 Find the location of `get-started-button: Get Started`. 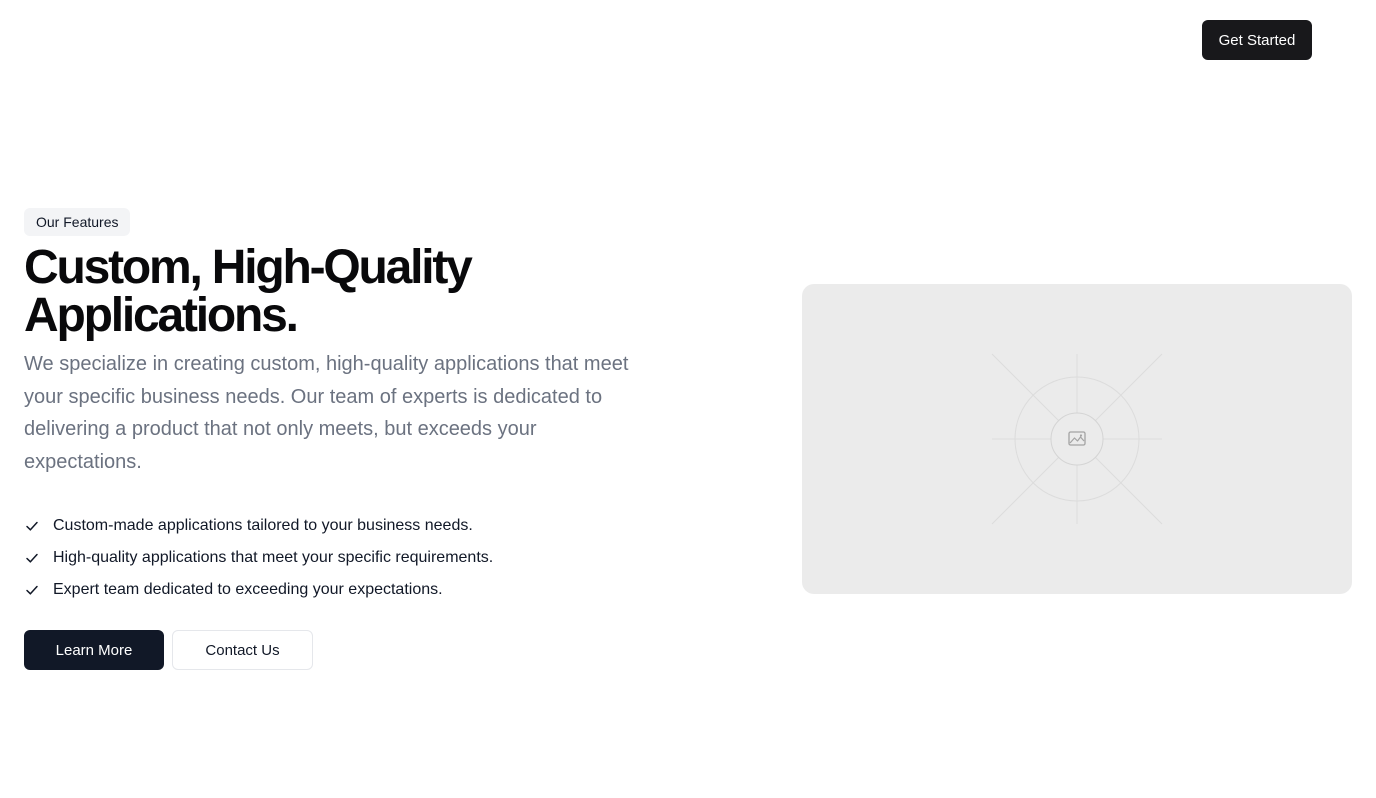

get-started-button: Get Started is located at coordinates (1257, 40).